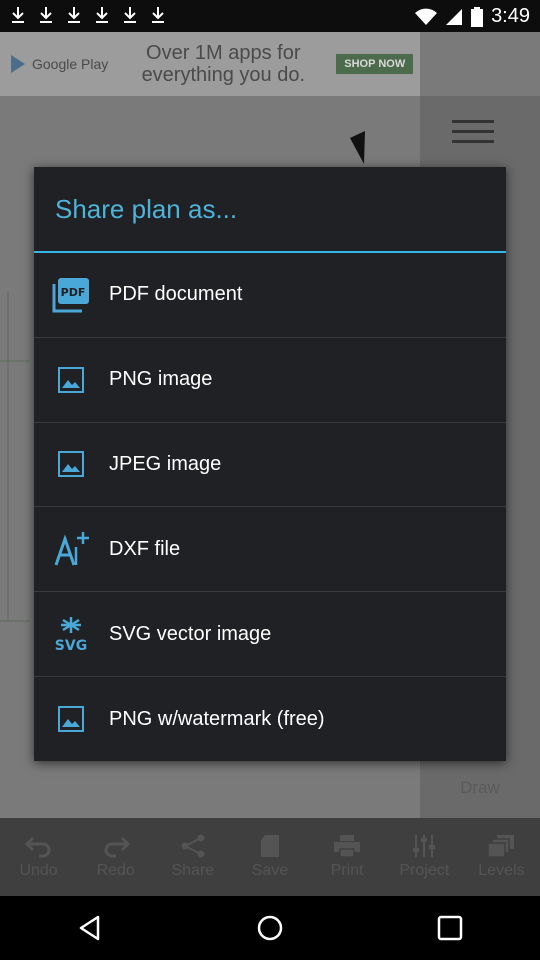  I want to click on option-label: PDF document, so click(176, 294).